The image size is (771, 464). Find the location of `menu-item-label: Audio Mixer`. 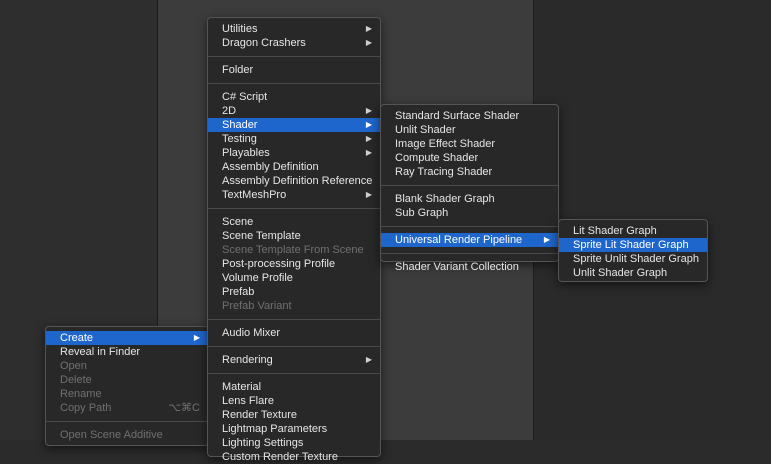

menu-item-label: Audio Mixer is located at coordinates (251, 333).